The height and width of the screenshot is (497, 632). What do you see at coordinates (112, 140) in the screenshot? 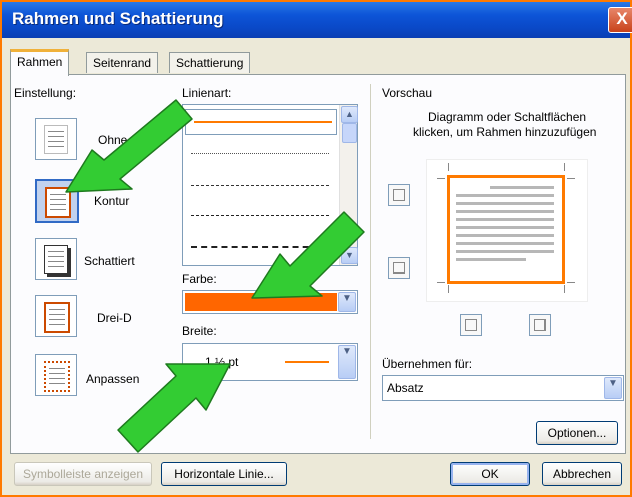
I see `setting-none-label: Ohne` at bounding box center [112, 140].